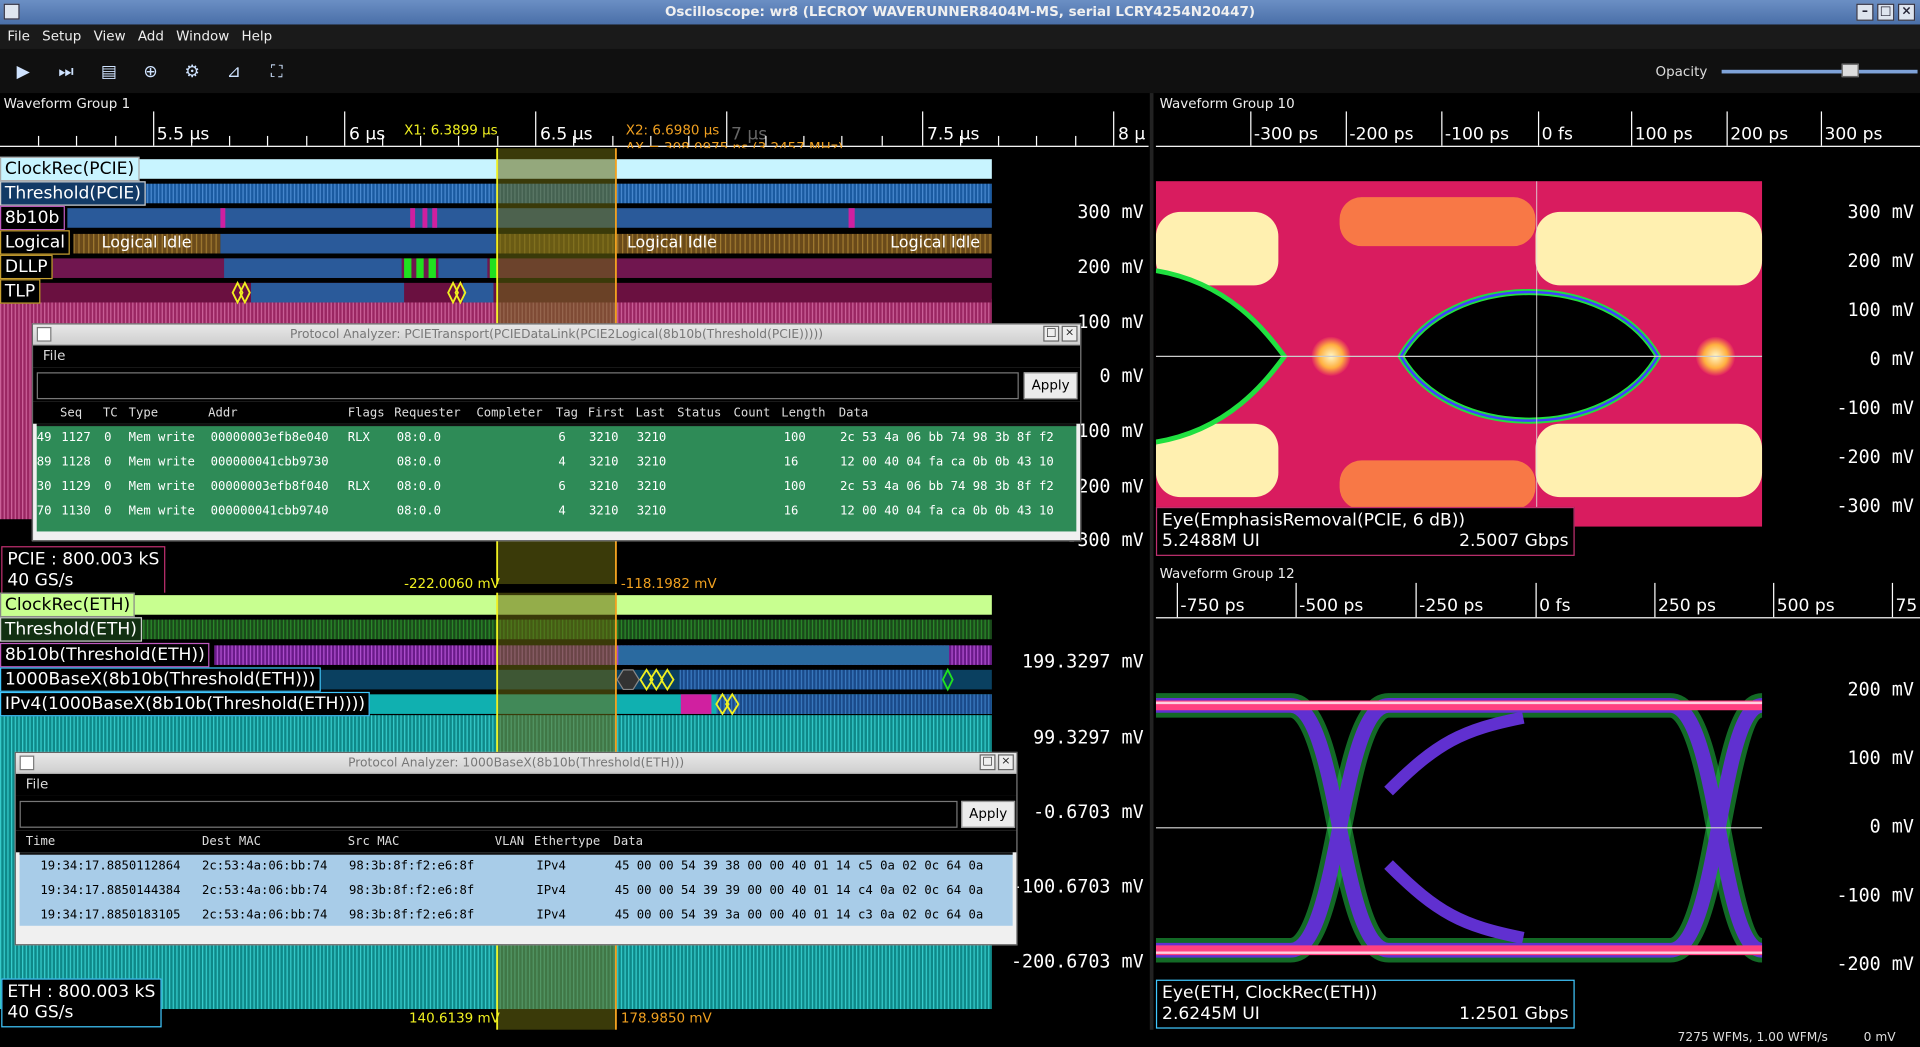 Image resolution: width=1920 pixels, height=1047 pixels. Describe the element at coordinates (1212, 606) in the screenshot. I see `tick-label: -750 ps` at that location.